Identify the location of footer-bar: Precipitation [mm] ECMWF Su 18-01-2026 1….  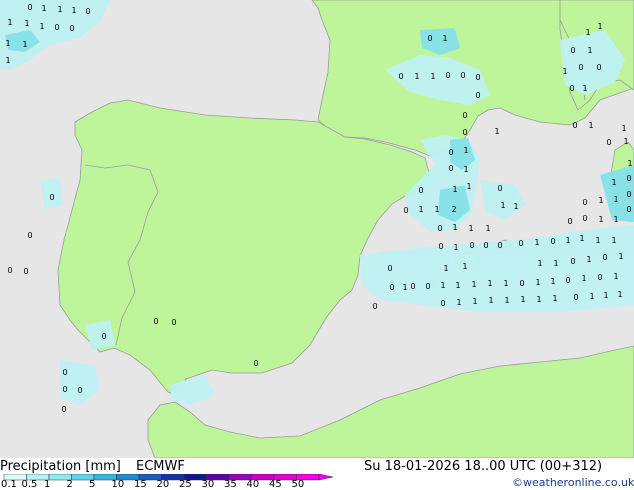
(317, 474).